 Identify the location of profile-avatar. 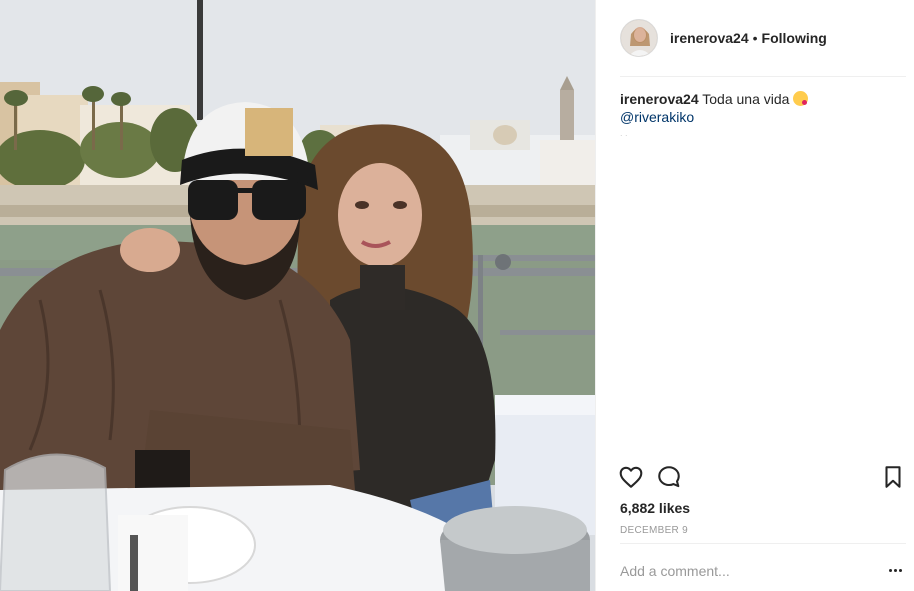
(639, 38).